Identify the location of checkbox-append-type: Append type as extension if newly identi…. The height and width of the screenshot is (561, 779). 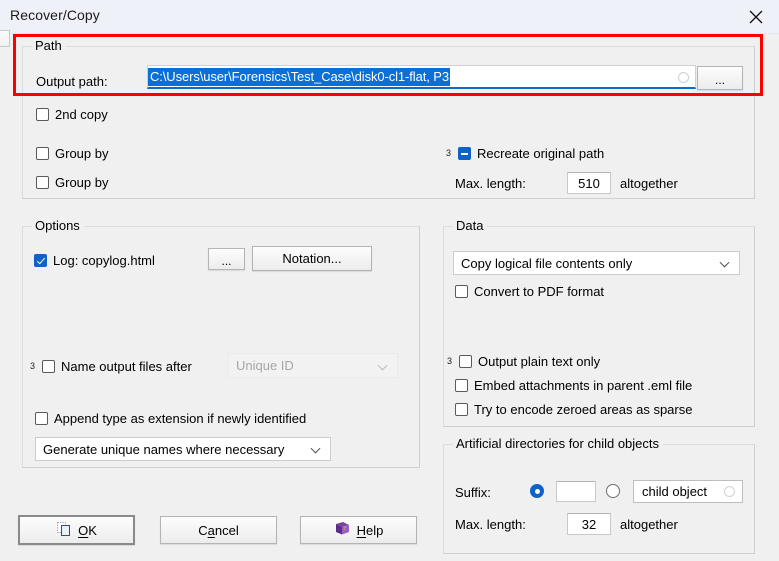
(170, 418).